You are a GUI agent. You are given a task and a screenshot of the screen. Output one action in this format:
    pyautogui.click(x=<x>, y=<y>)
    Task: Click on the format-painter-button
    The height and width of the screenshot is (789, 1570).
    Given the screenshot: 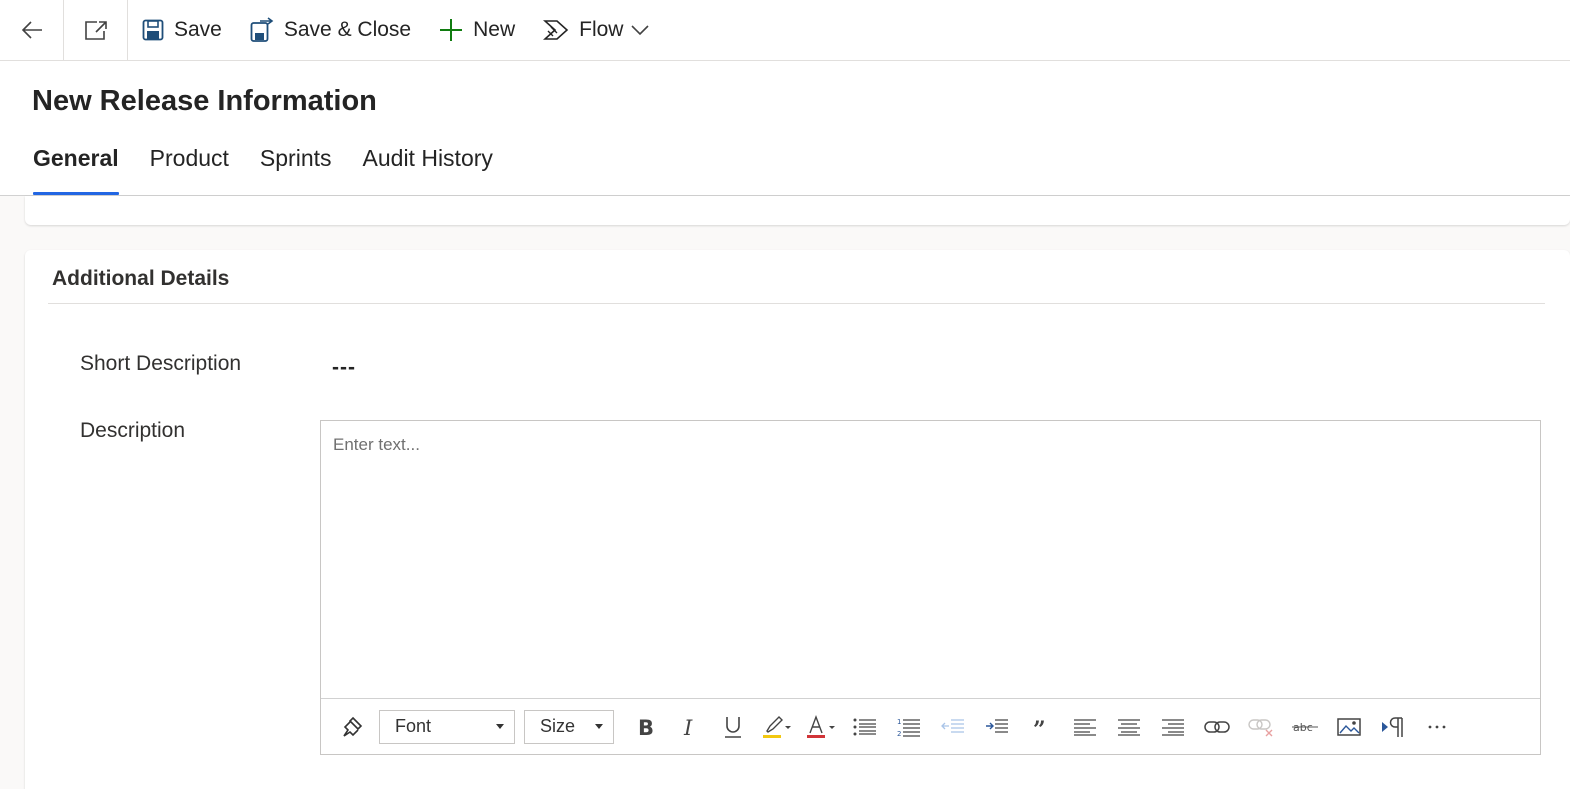 What is the action you would take?
    pyautogui.click(x=352, y=727)
    